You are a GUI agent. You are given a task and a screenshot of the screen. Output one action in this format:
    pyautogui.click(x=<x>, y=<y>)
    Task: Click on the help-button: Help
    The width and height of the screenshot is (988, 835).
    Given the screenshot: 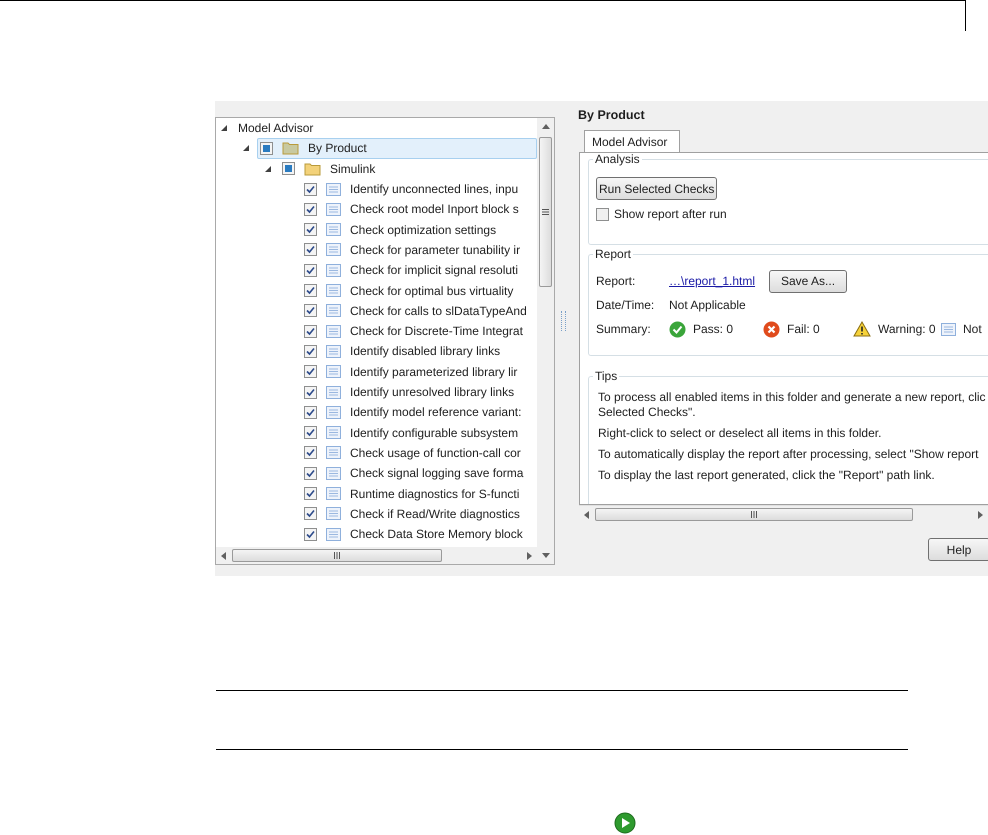 What is the action you would take?
    pyautogui.click(x=958, y=549)
    